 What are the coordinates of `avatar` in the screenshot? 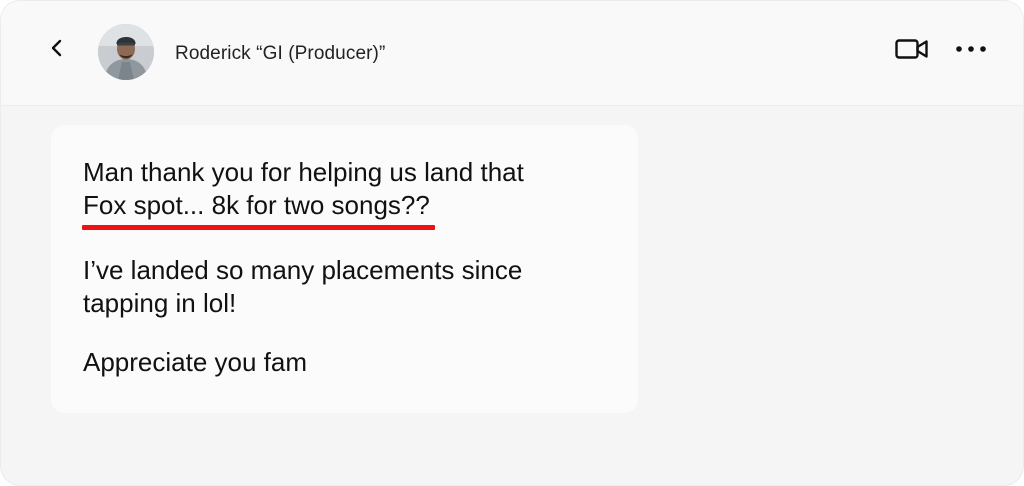 It's located at (126, 52).